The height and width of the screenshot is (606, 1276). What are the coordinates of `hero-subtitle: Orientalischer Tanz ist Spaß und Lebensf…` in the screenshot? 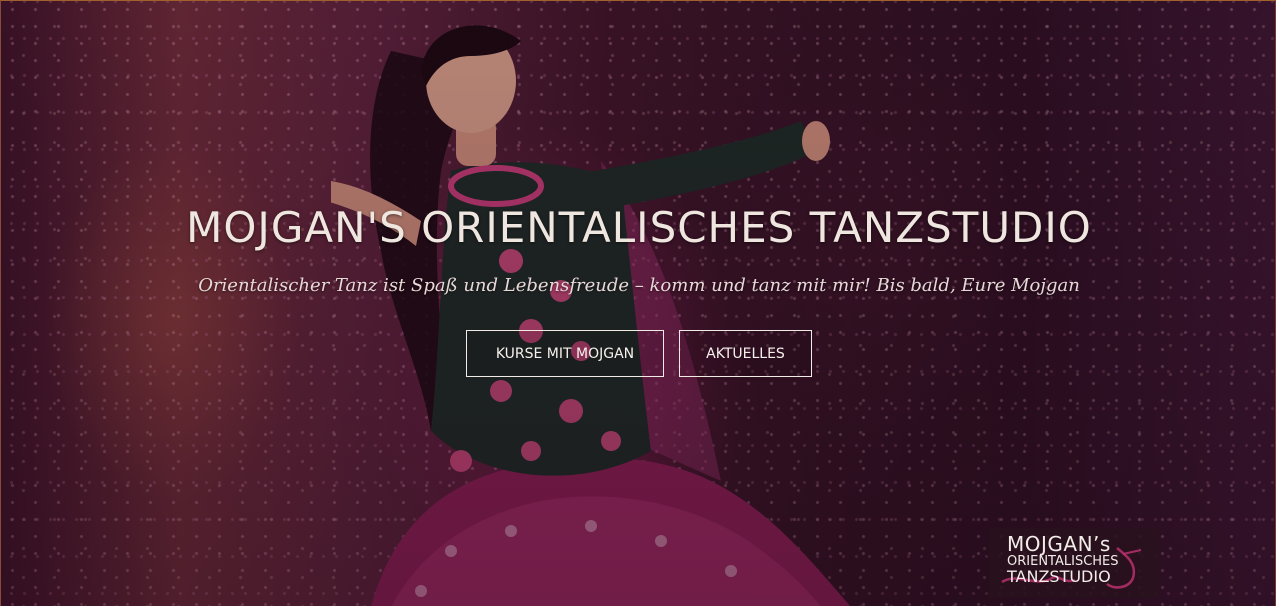 It's located at (639, 285).